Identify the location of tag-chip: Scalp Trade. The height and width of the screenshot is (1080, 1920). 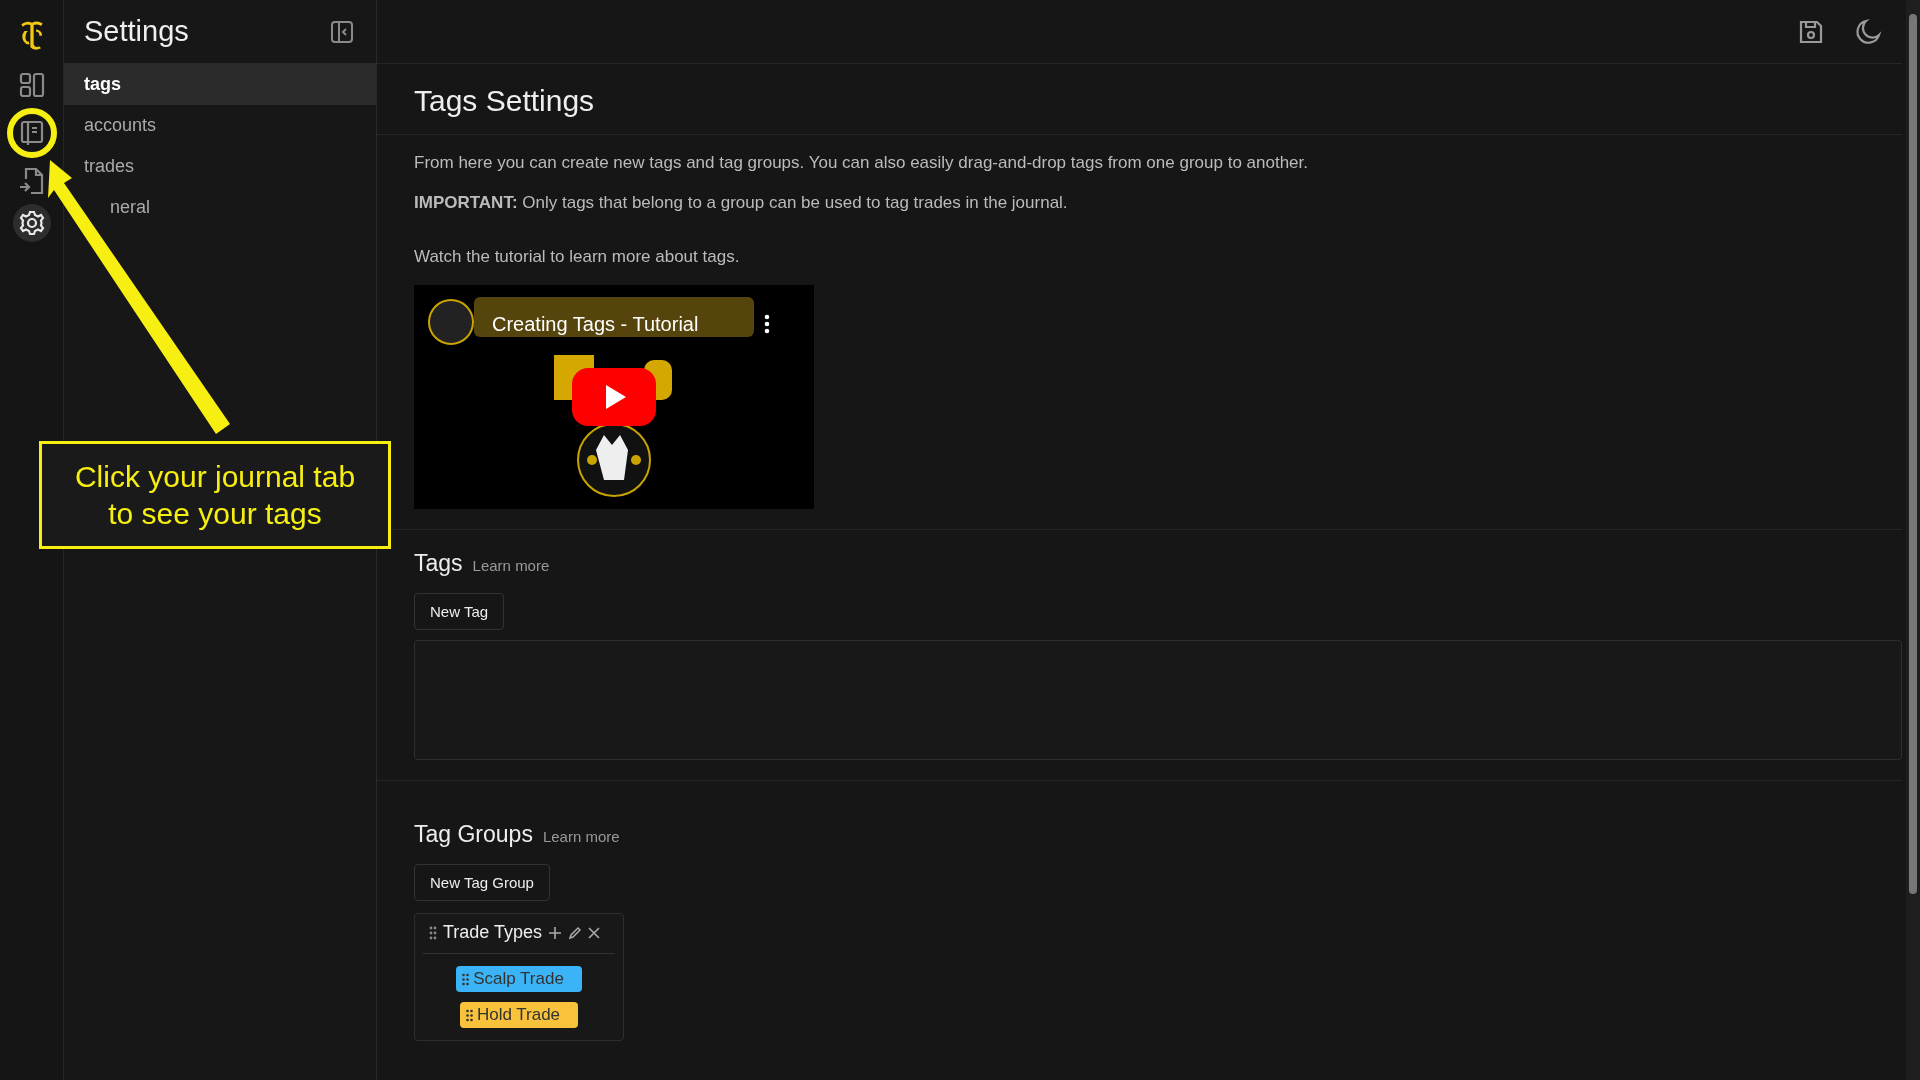
(519, 979).